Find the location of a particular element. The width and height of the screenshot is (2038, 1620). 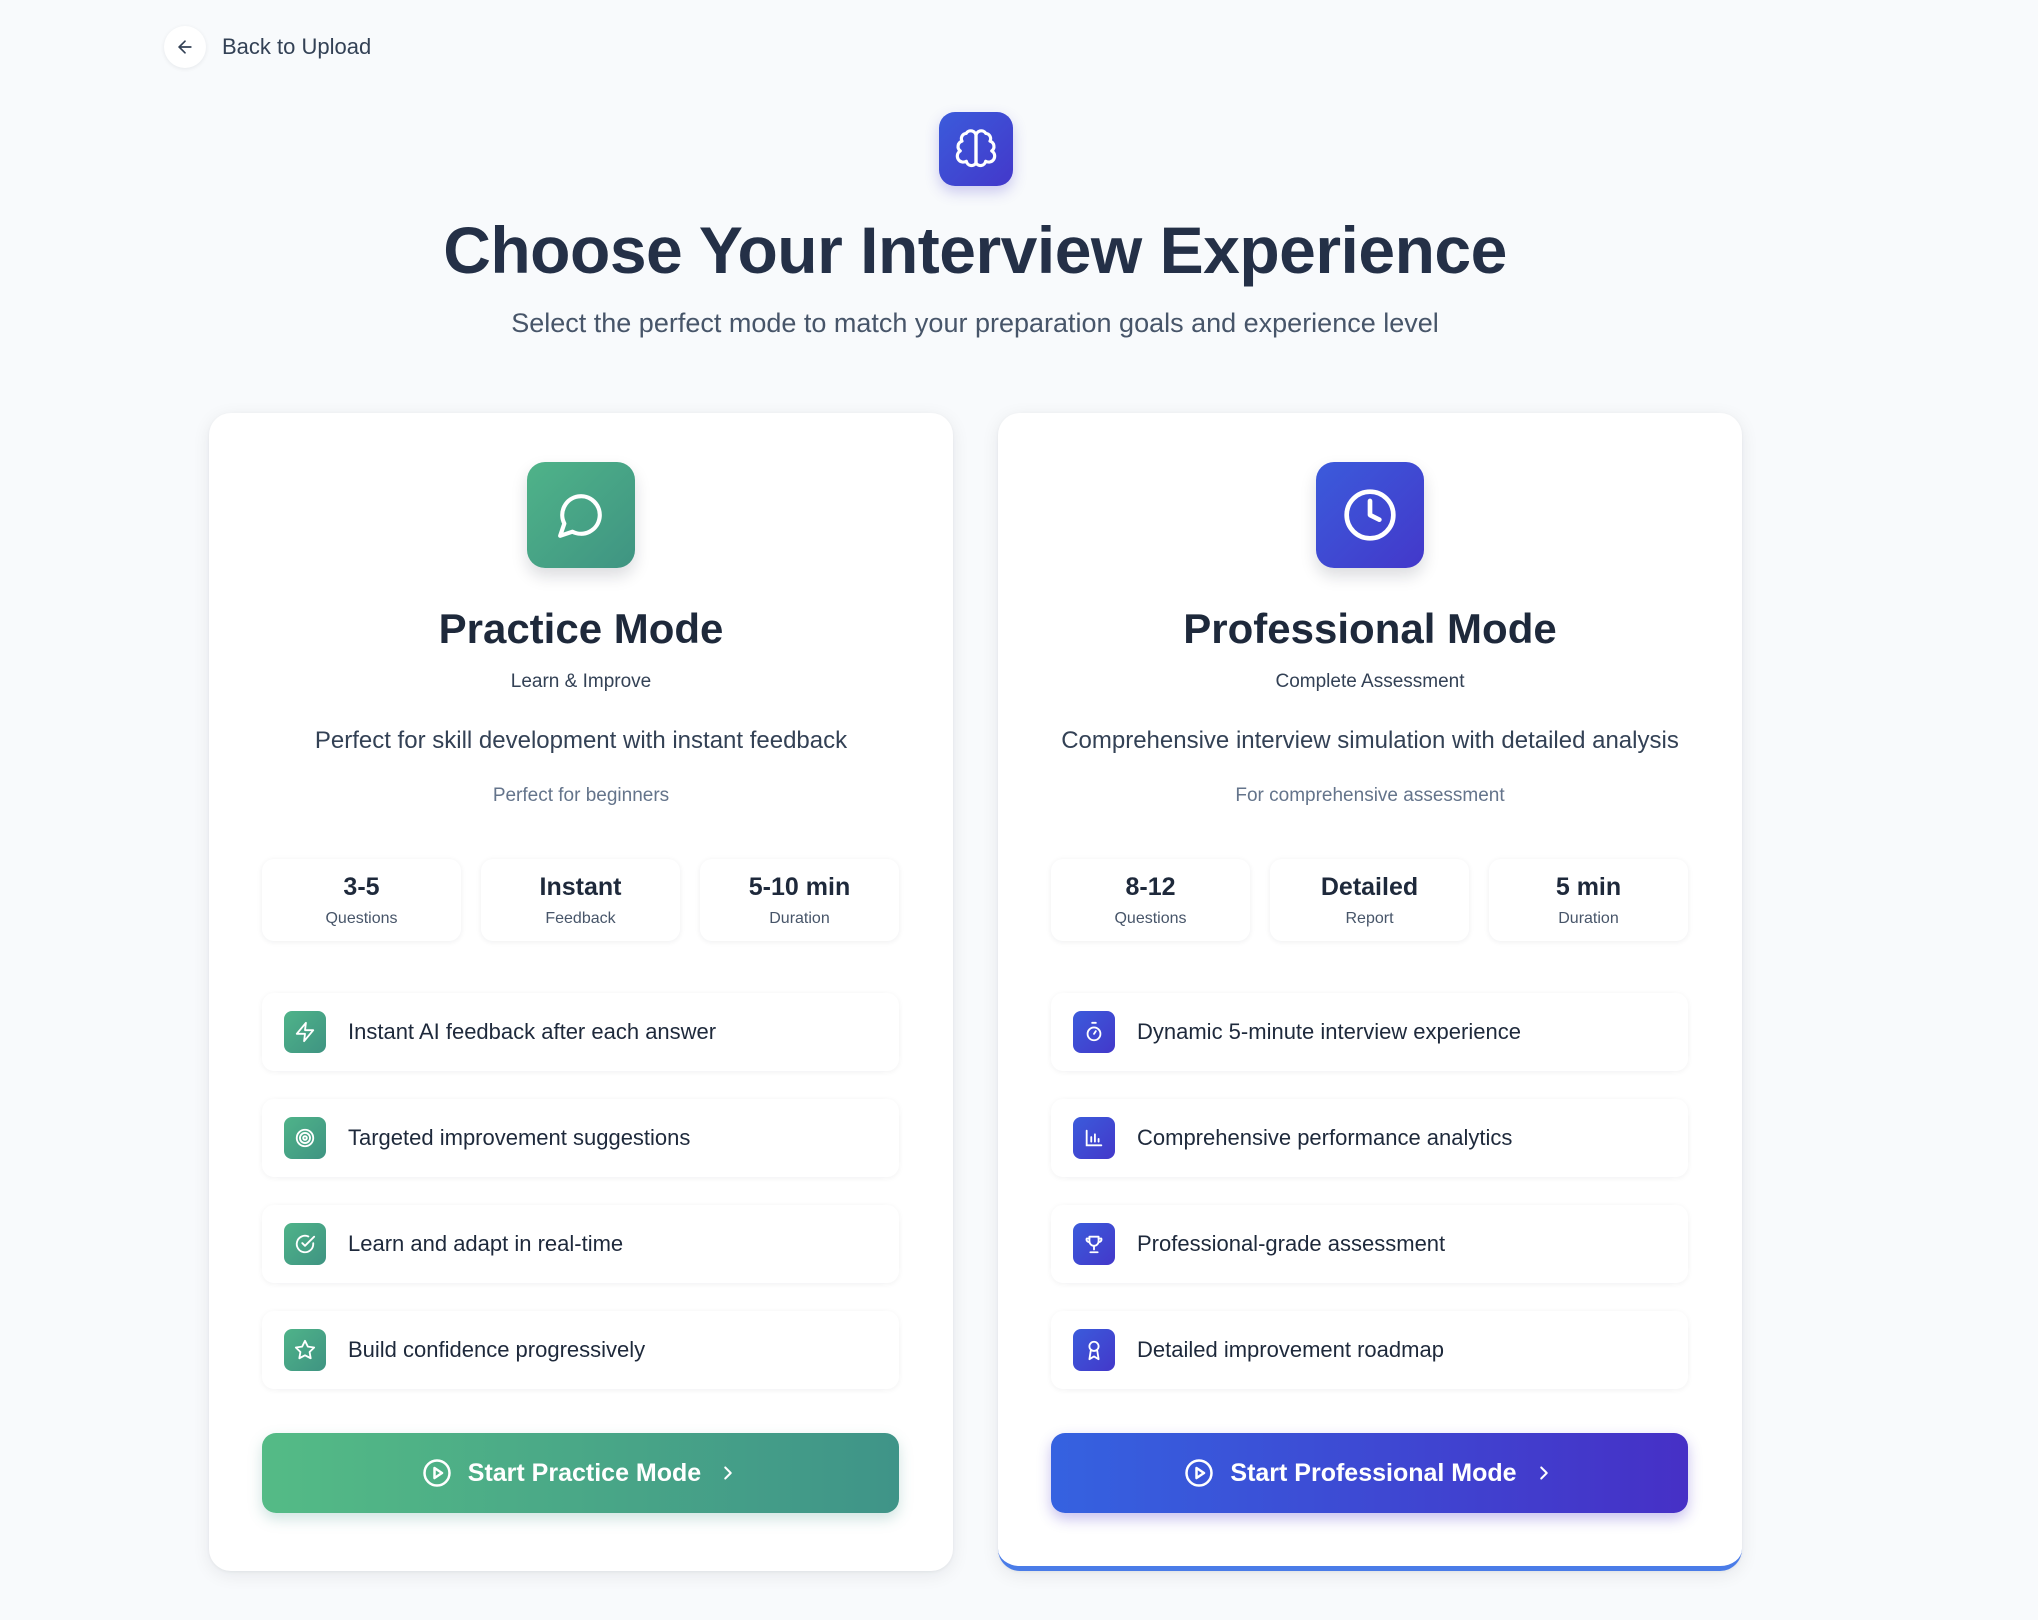

check-circle-icon is located at coordinates (305, 1244).